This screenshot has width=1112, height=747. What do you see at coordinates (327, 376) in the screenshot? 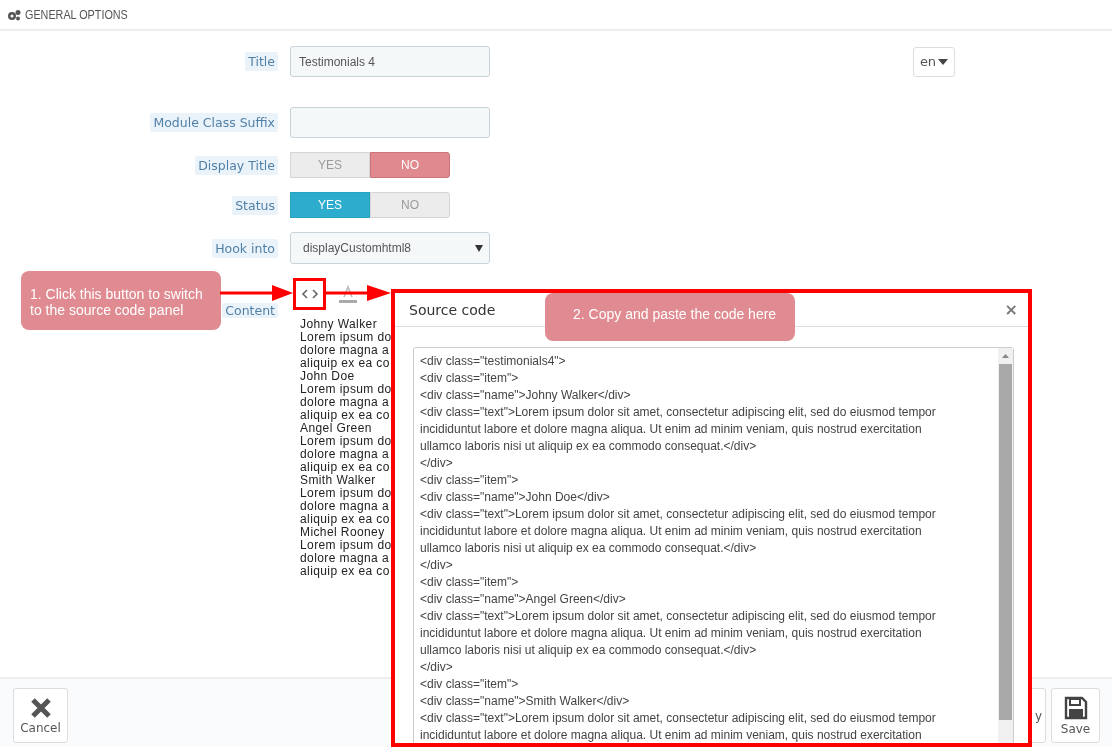
I see `content-line: John Doe` at bounding box center [327, 376].